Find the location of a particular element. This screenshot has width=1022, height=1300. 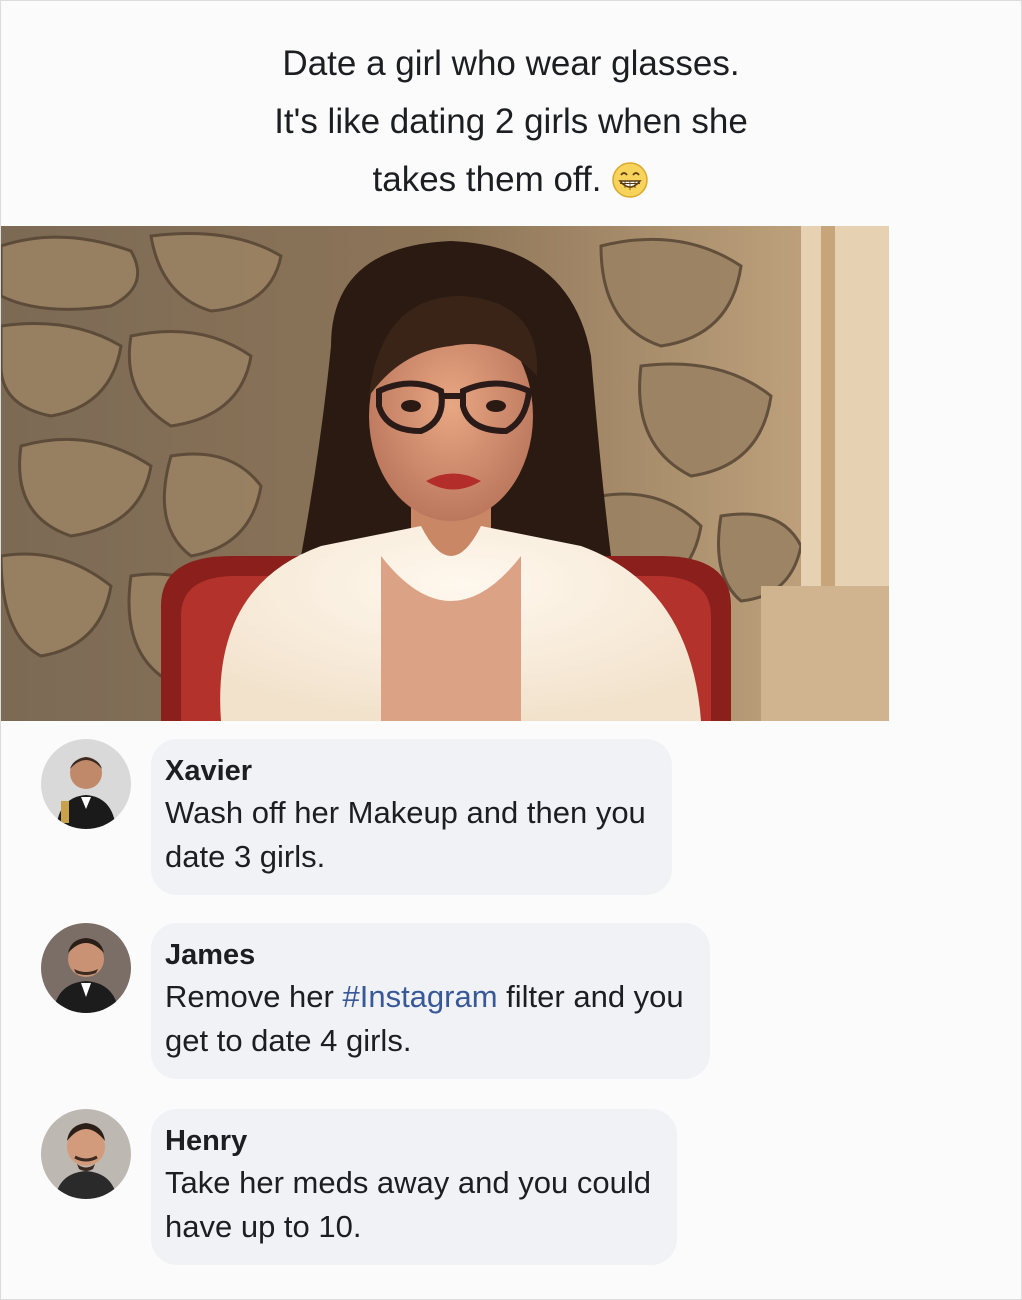

grinning-face-icon is located at coordinates (630, 178).